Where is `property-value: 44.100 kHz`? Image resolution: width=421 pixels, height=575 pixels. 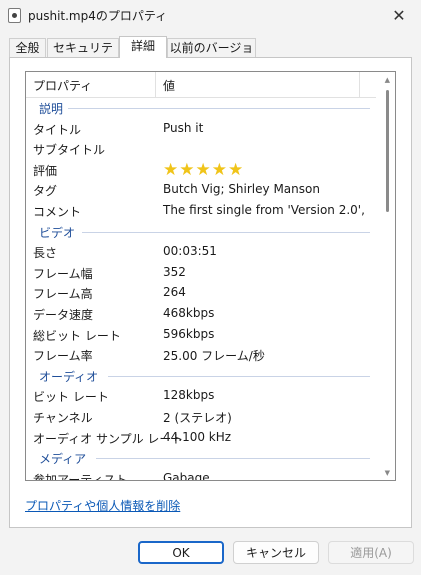 property-value: 44.100 kHz is located at coordinates (197, 437).